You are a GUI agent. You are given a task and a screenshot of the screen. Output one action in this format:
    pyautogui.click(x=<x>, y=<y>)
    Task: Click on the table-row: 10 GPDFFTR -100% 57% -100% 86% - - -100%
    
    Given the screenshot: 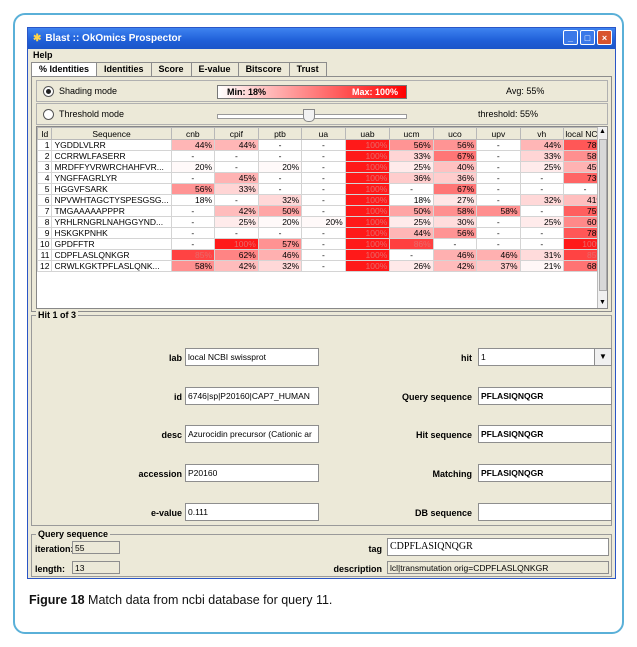 What is the action you would take?
    pyautogui.click(x=322, y=244)
    